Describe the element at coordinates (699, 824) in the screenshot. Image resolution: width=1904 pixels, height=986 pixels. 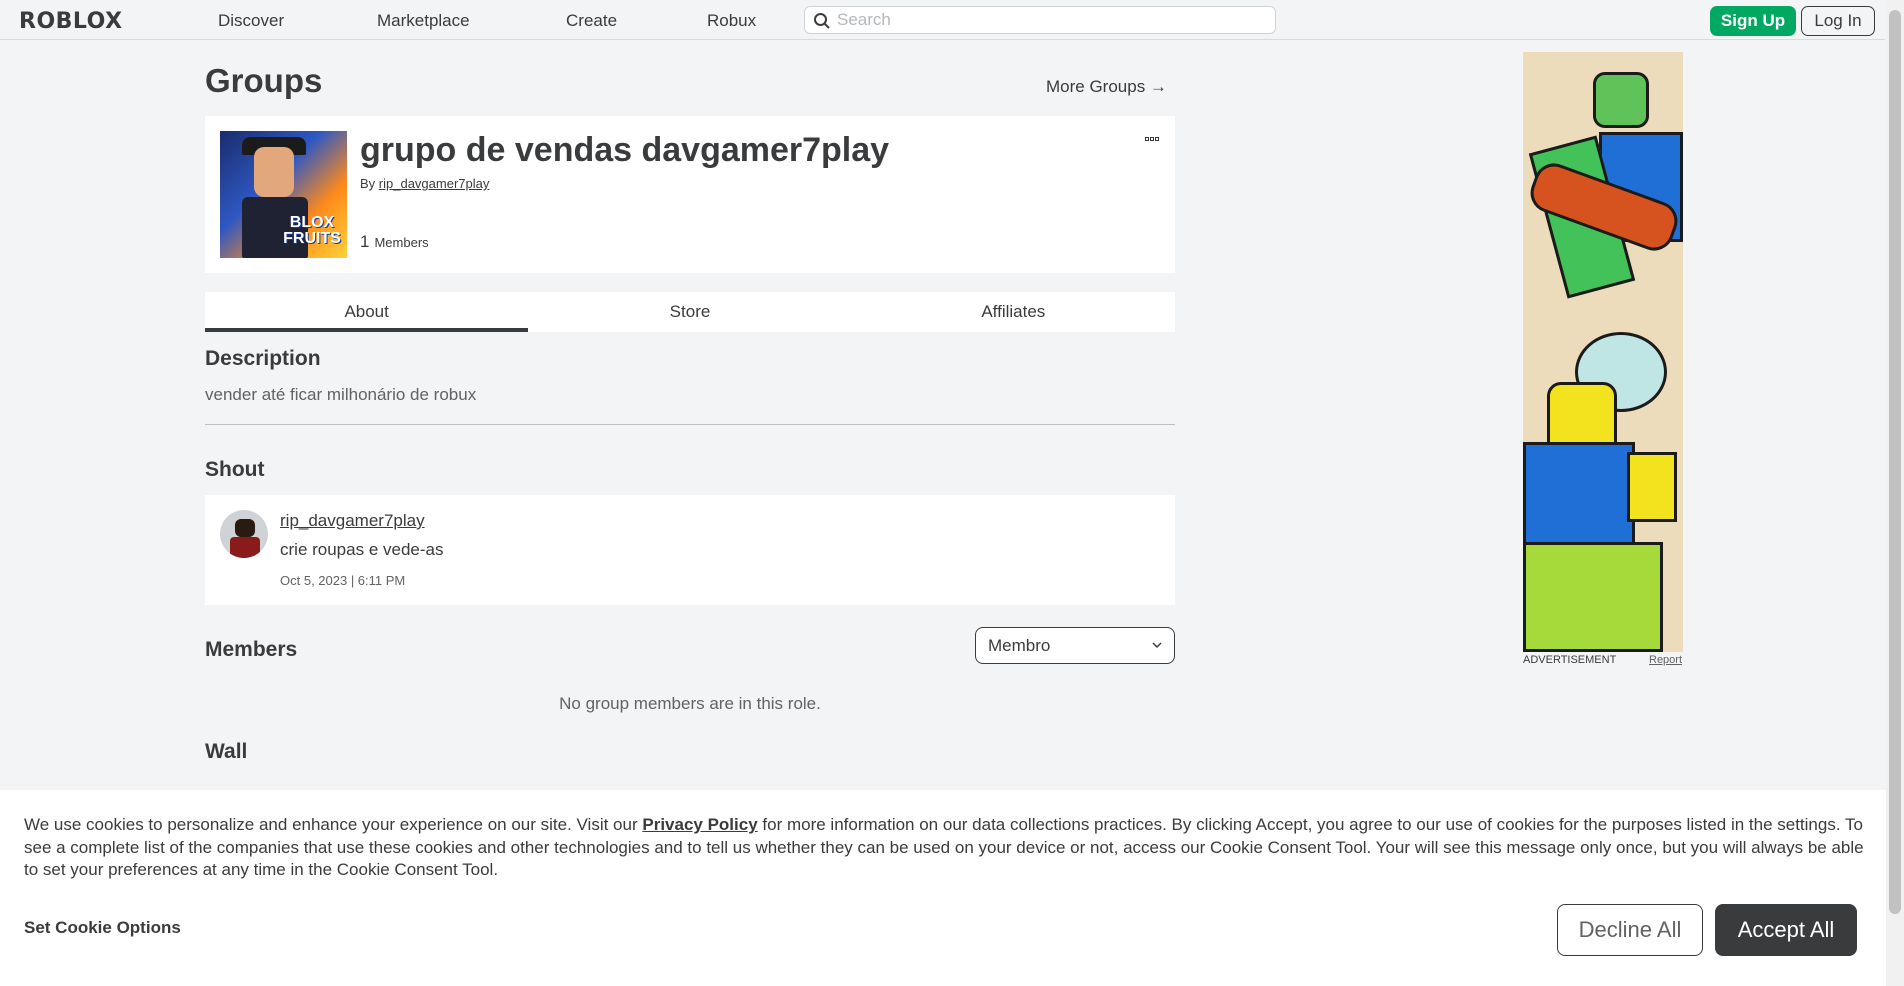
I see `privacy-policy-link: Privacy Policy` at that location.